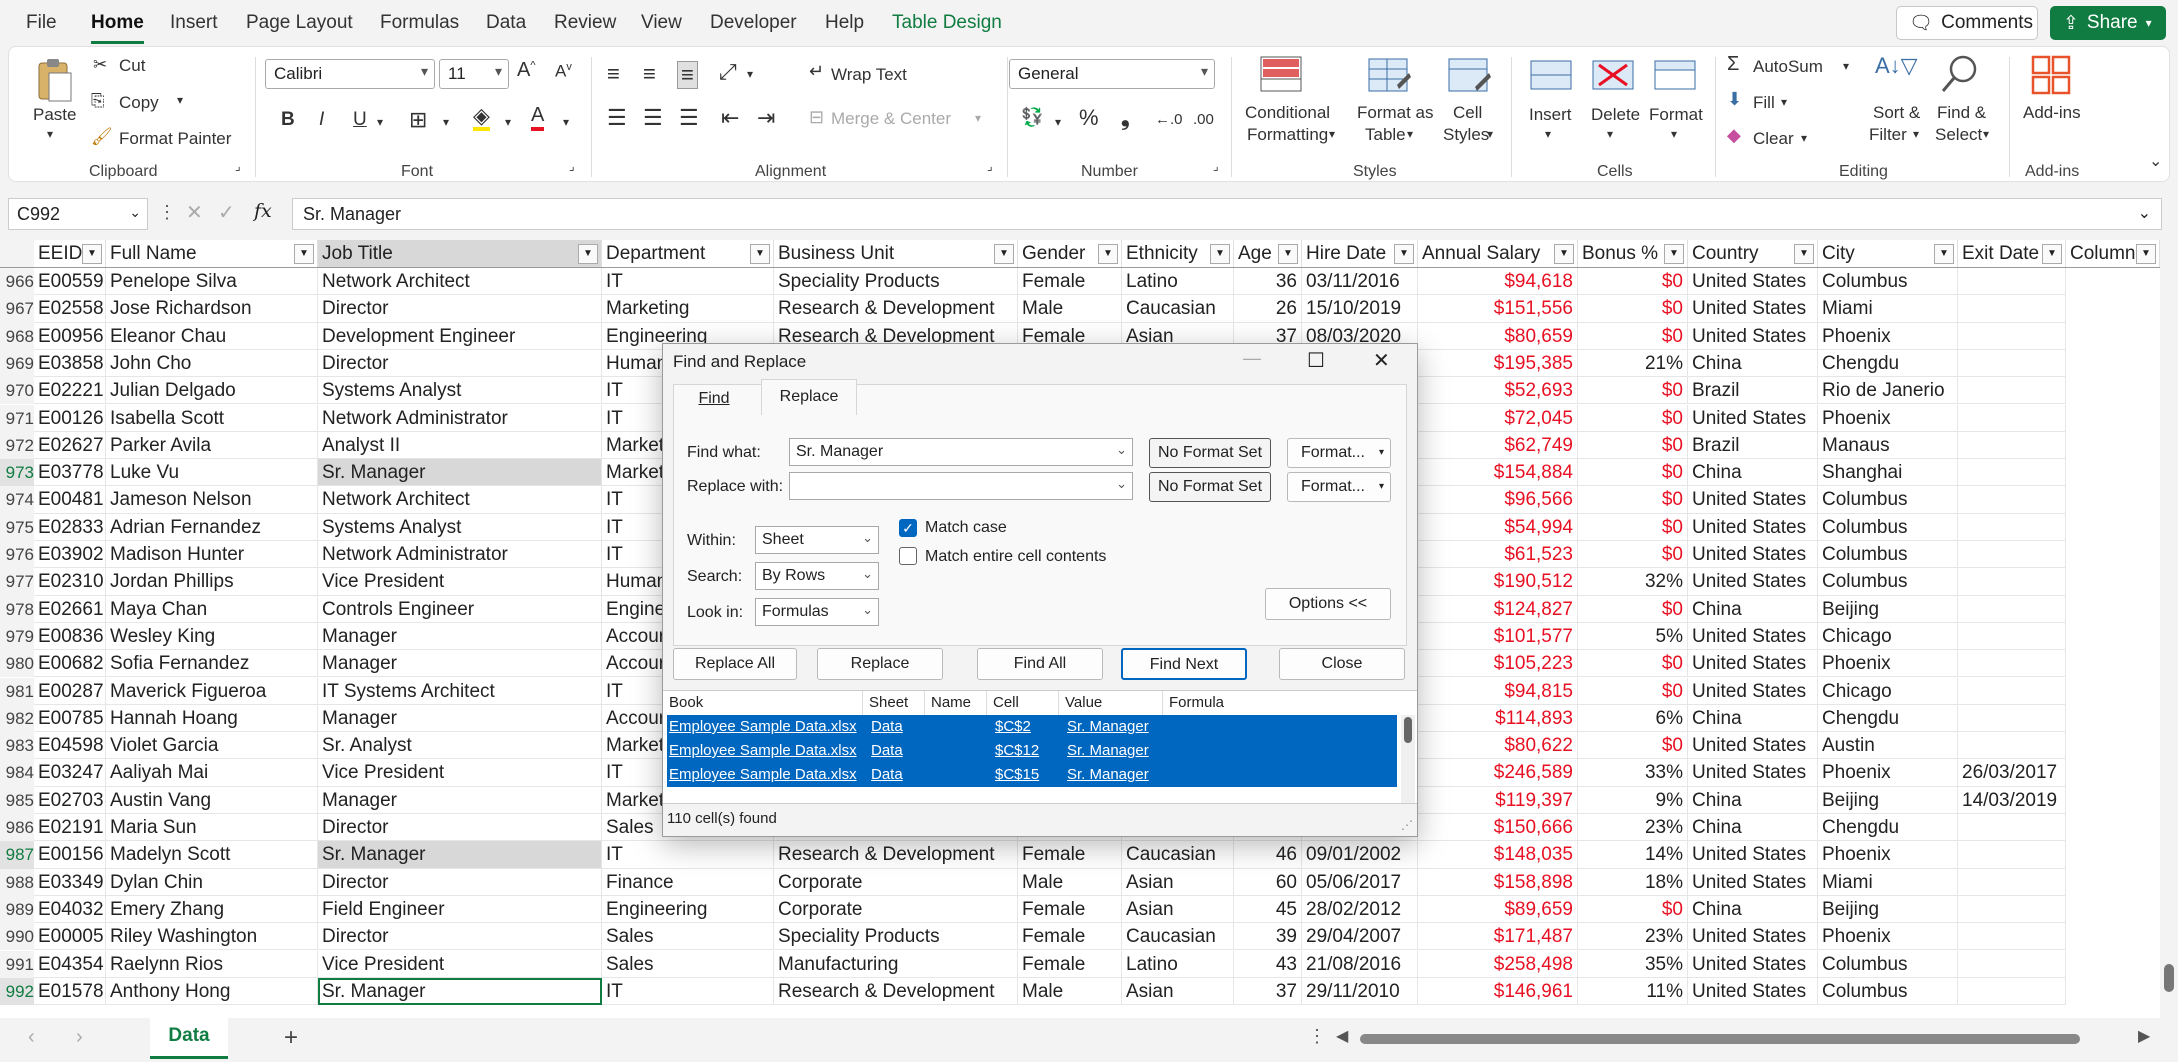 This screenshot has width=2178, height=1062. What do you see at coordinates (1888, 445) in the screenshot?
I see `table-cell: Manaus` at bounding box center [1888, 445].